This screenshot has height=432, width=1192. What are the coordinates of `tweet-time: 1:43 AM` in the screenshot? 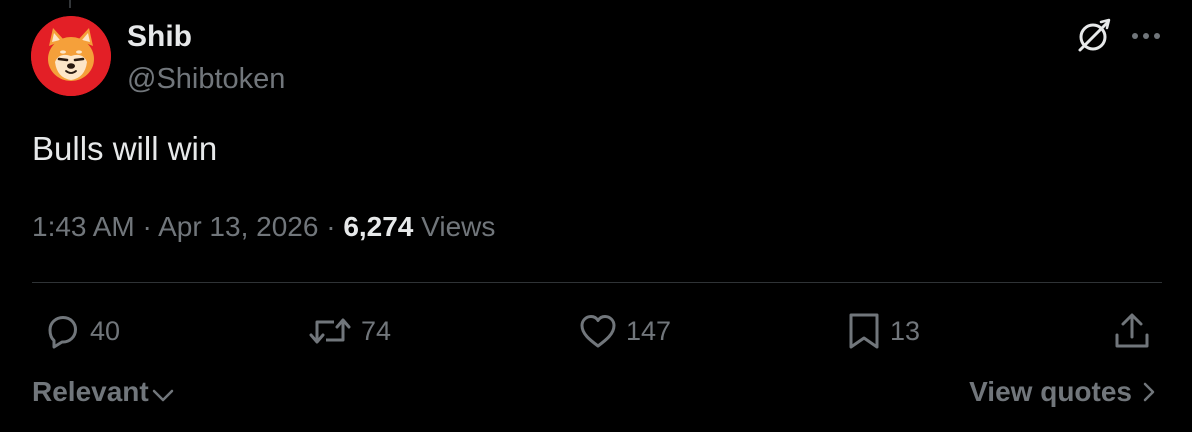 It's located at (83, 226).